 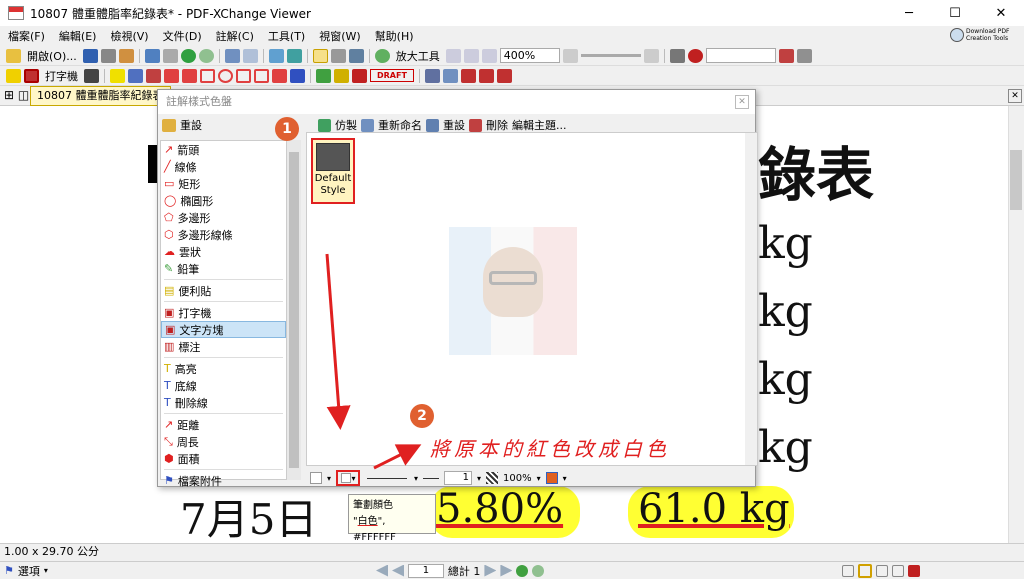 I want to click on continuous-page-icon, so click(x=865, y=570).